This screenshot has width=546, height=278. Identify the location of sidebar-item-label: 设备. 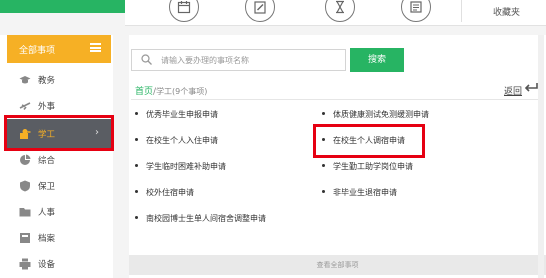
(47, 265).